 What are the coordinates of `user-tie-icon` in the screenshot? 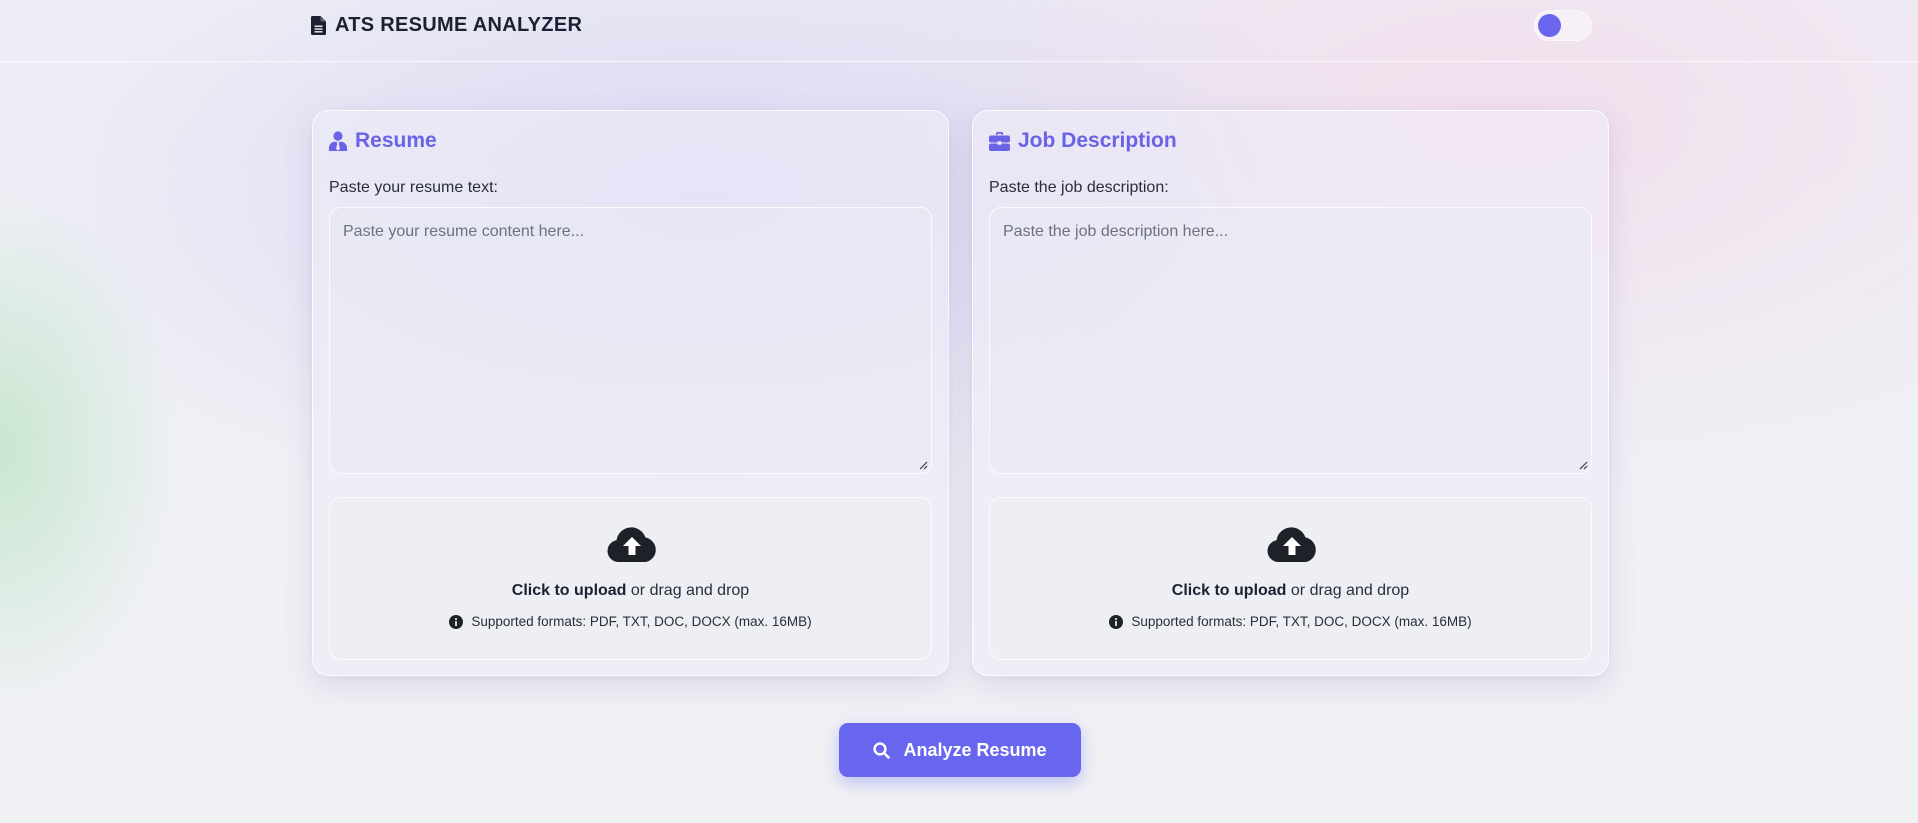 It's located at (338, 141).